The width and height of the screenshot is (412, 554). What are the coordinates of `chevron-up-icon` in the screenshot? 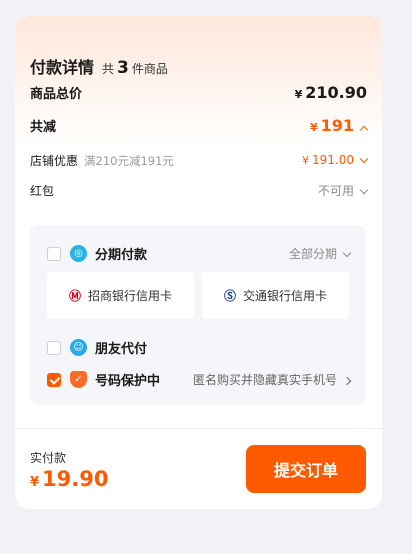 It's located at (364, 130).